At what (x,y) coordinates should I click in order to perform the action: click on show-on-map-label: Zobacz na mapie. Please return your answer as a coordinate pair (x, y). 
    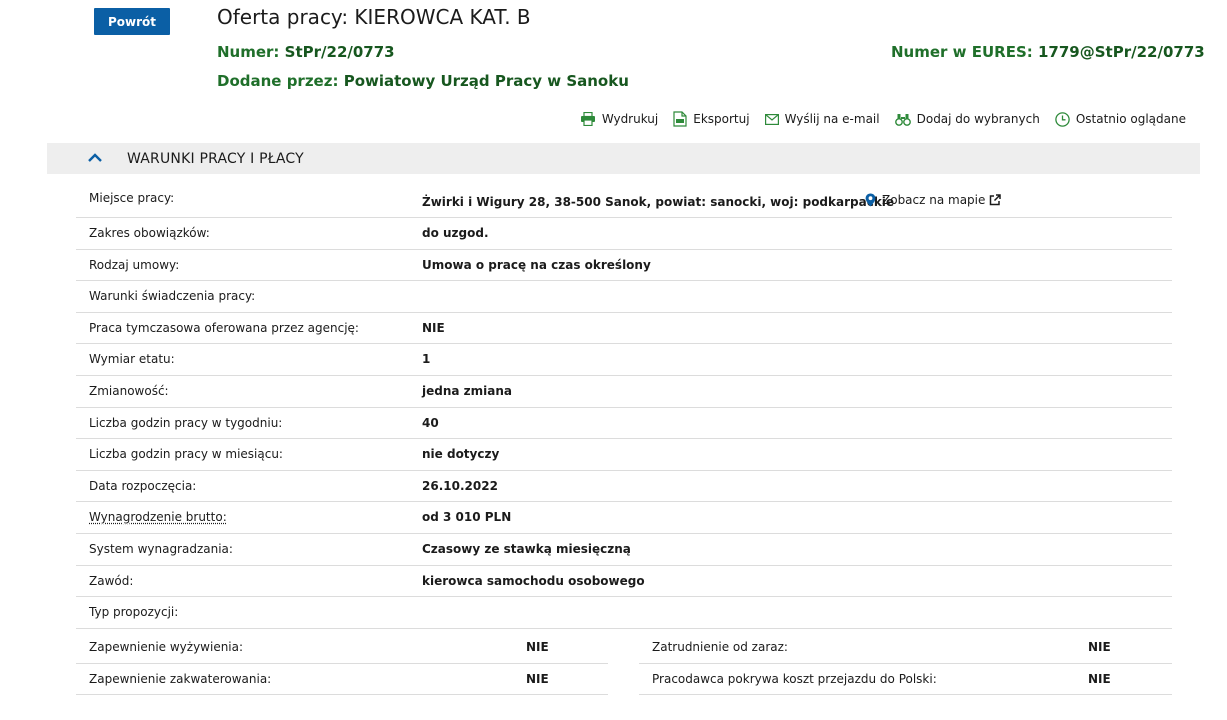
    Looking at the image, I should click on (934, 200).